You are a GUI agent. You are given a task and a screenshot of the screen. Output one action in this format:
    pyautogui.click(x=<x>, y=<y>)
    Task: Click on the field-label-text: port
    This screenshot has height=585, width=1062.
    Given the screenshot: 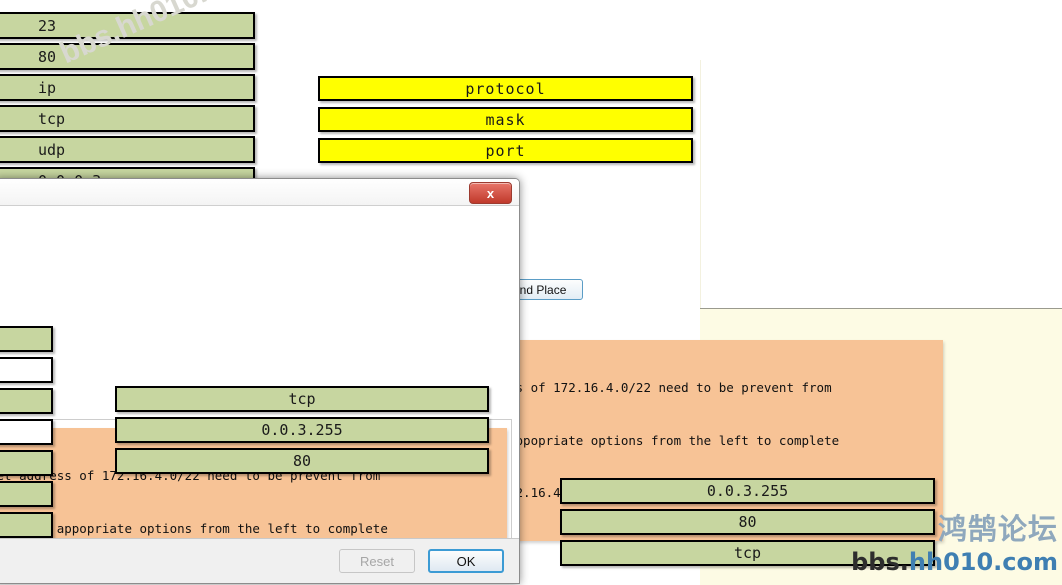 What is the action you would take?
    pyautogui.click(x=505, y=150)
    